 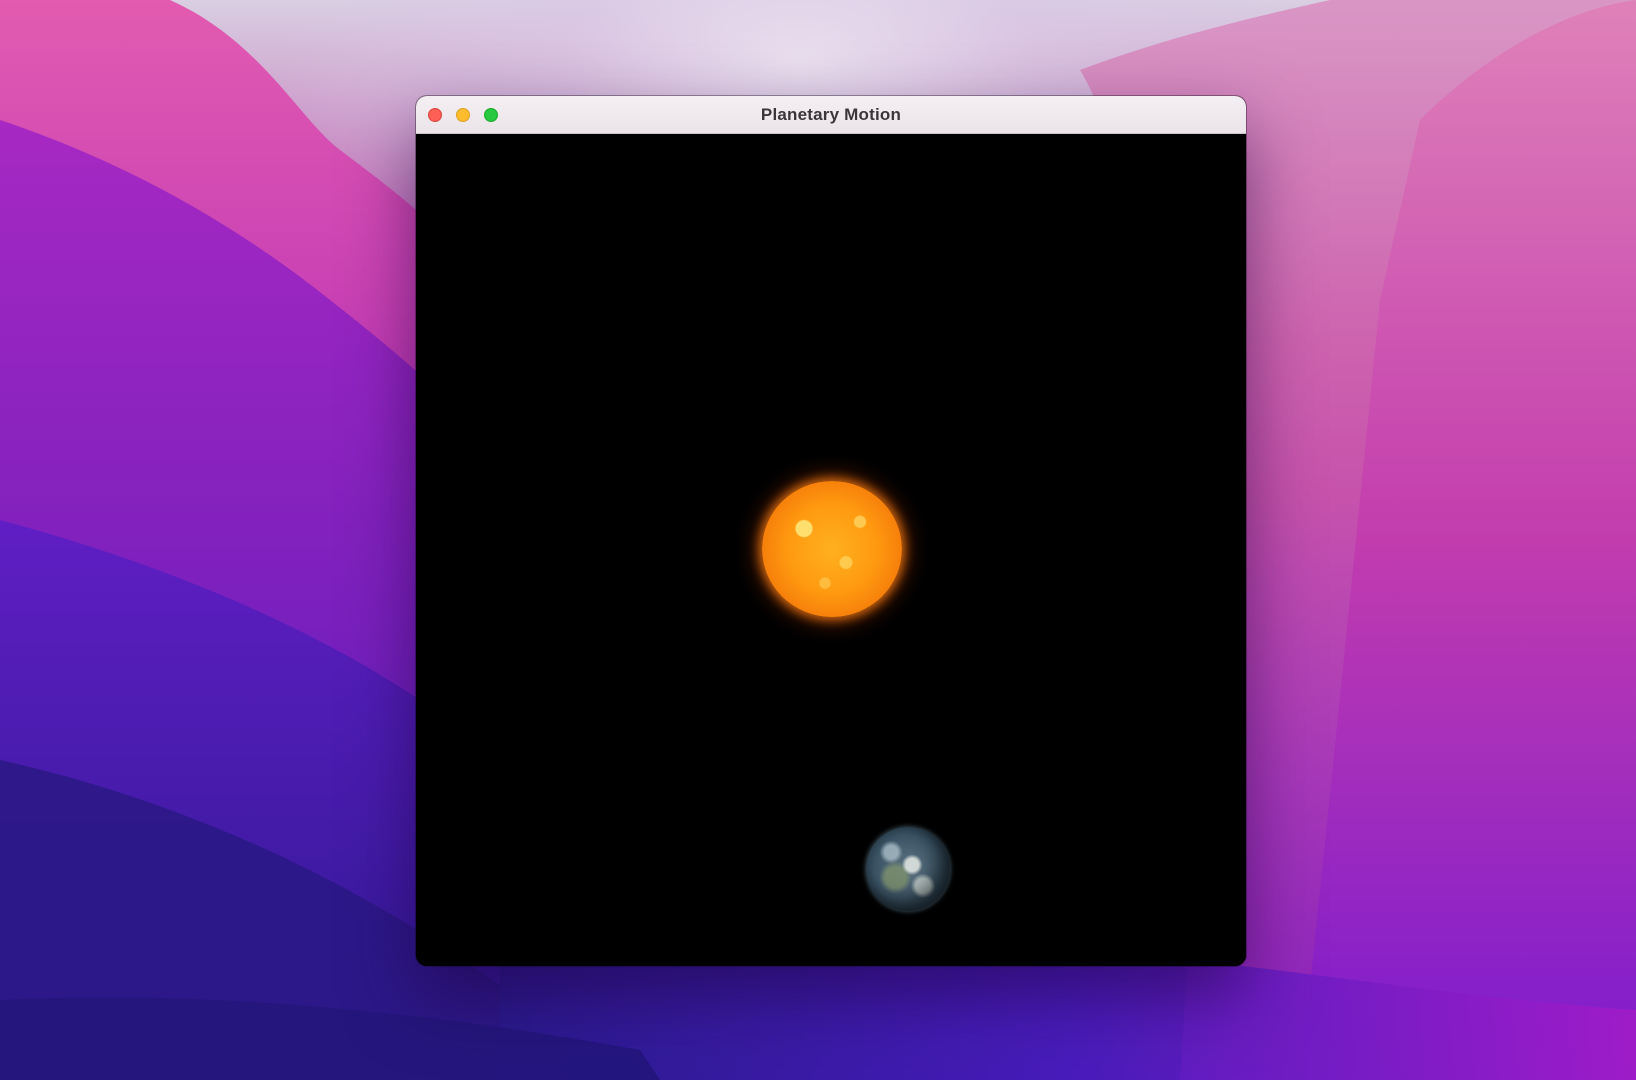 I want to click on window-titlebar: Planetary Motion, so click(x=831, y=115).